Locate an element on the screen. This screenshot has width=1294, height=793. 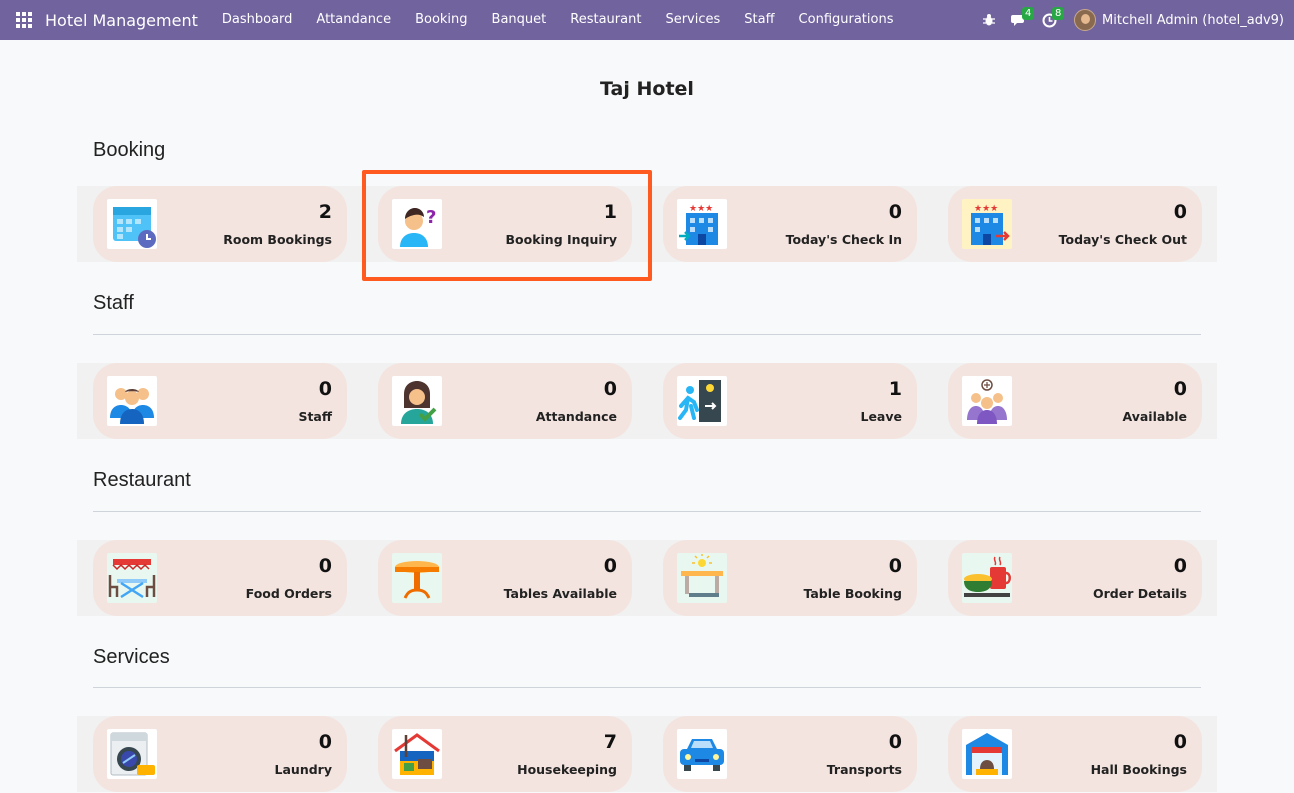
section-title-services: Services is located at coordinates (131, 657).